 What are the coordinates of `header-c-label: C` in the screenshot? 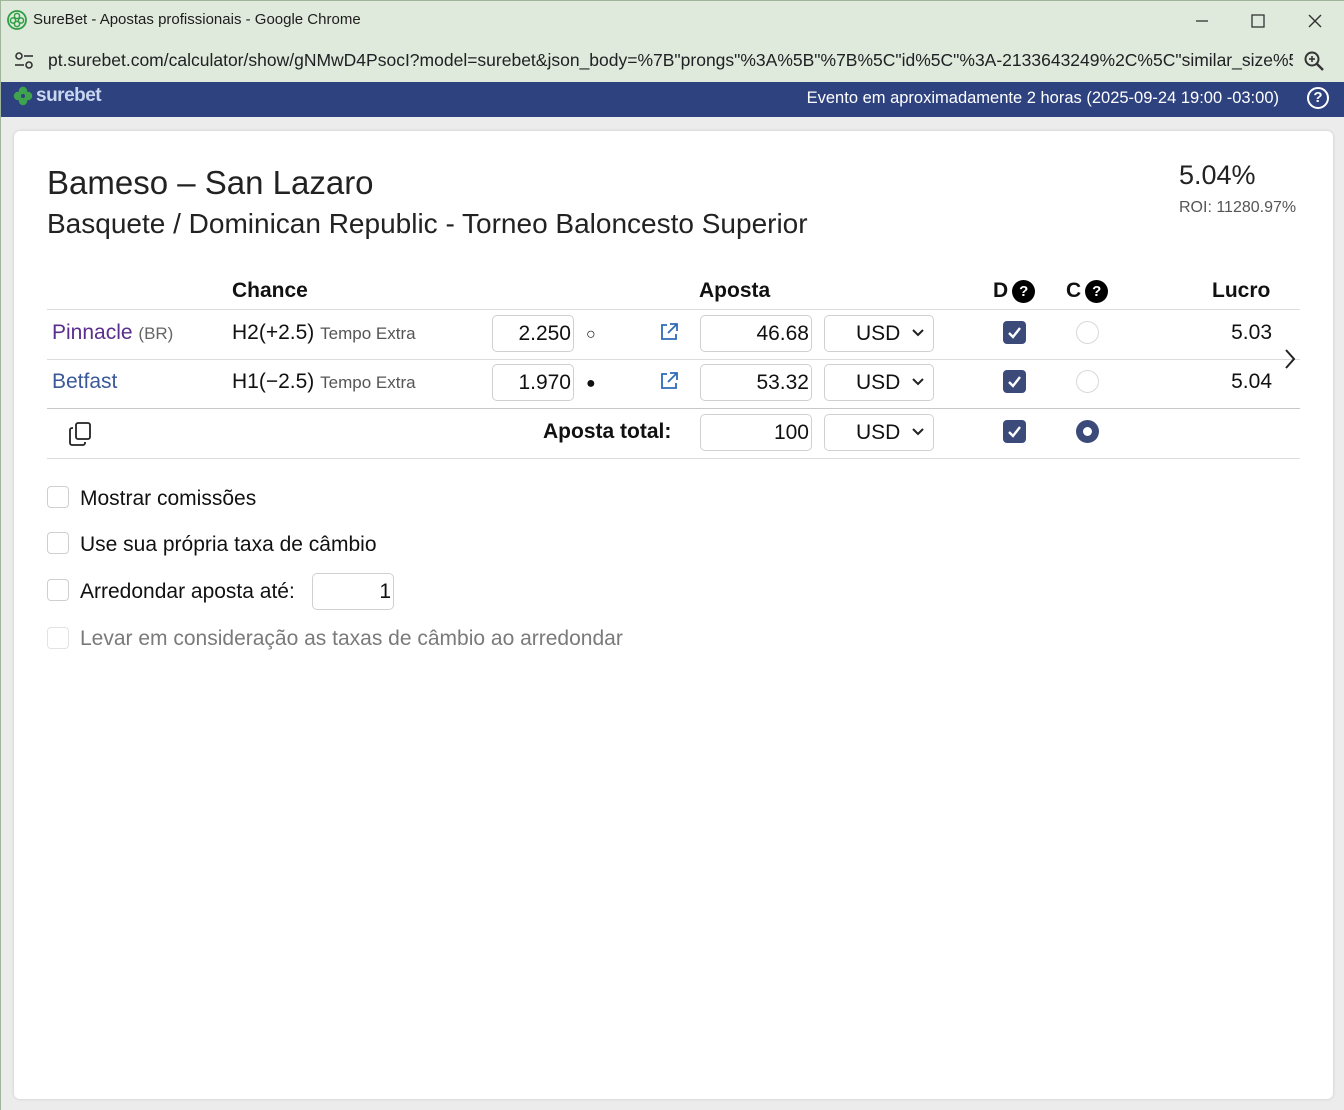 It's located at (1074, 290).